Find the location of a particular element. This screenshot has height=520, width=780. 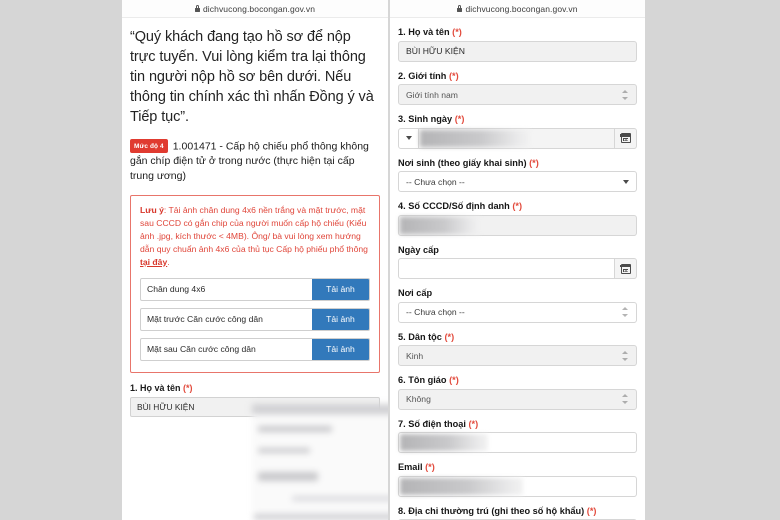

input-phone is located at coordinates (517, 442).